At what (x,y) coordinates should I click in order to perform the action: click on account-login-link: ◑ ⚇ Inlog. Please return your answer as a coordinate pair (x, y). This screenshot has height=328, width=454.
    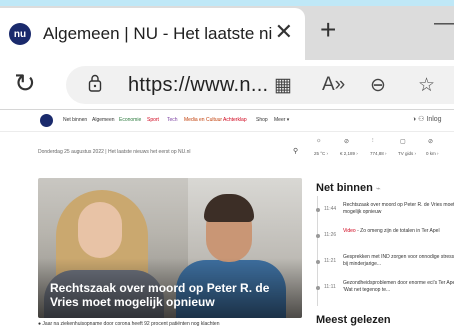
    Looking at the image, I should click on (427, 119).